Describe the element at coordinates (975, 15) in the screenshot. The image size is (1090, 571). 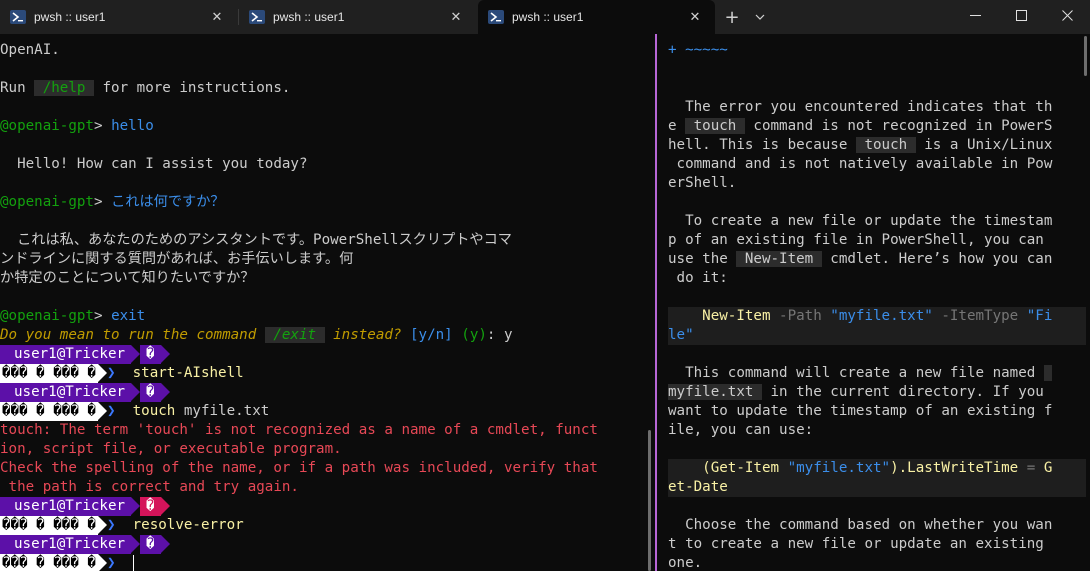
I see `minimize-icon` at that location.